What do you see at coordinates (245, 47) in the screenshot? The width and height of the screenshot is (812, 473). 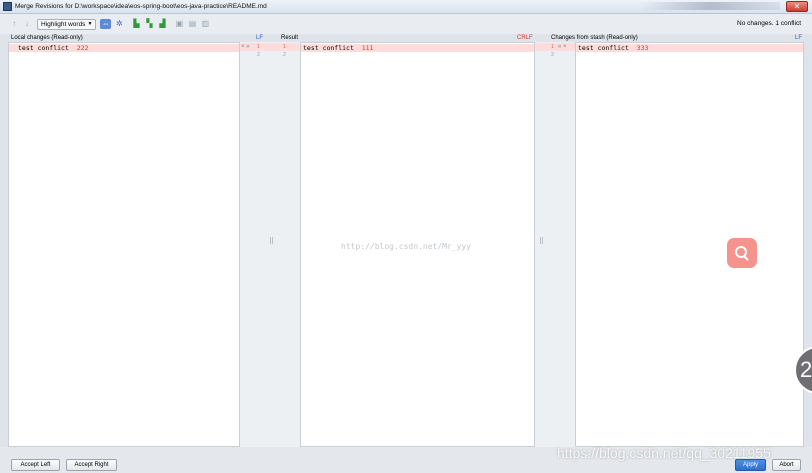 I see `accept-left-marks-icon: × »` at bounding box center [245, 47].